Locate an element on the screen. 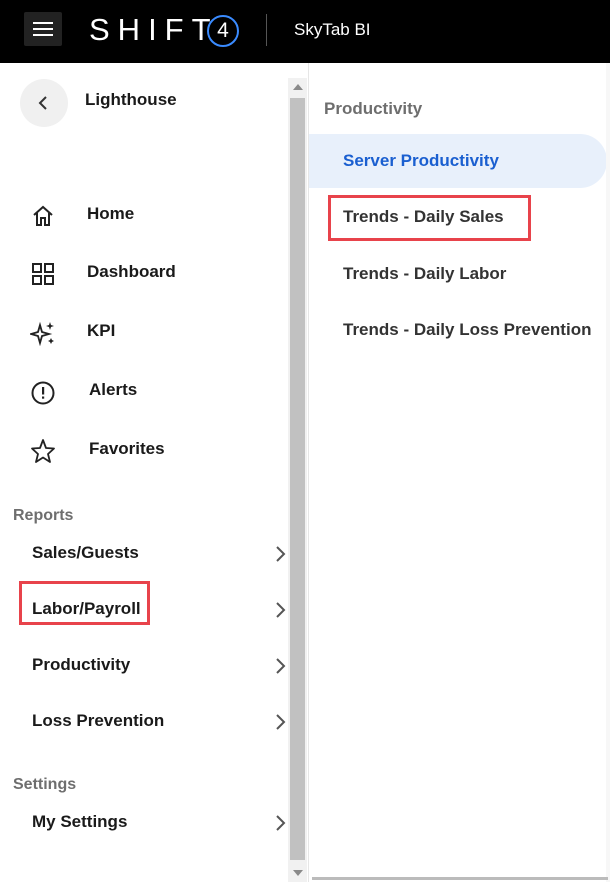 The height and width of the screenshot is (882, 610). sidebar-scrollbar is located at coordinates (297, 480).